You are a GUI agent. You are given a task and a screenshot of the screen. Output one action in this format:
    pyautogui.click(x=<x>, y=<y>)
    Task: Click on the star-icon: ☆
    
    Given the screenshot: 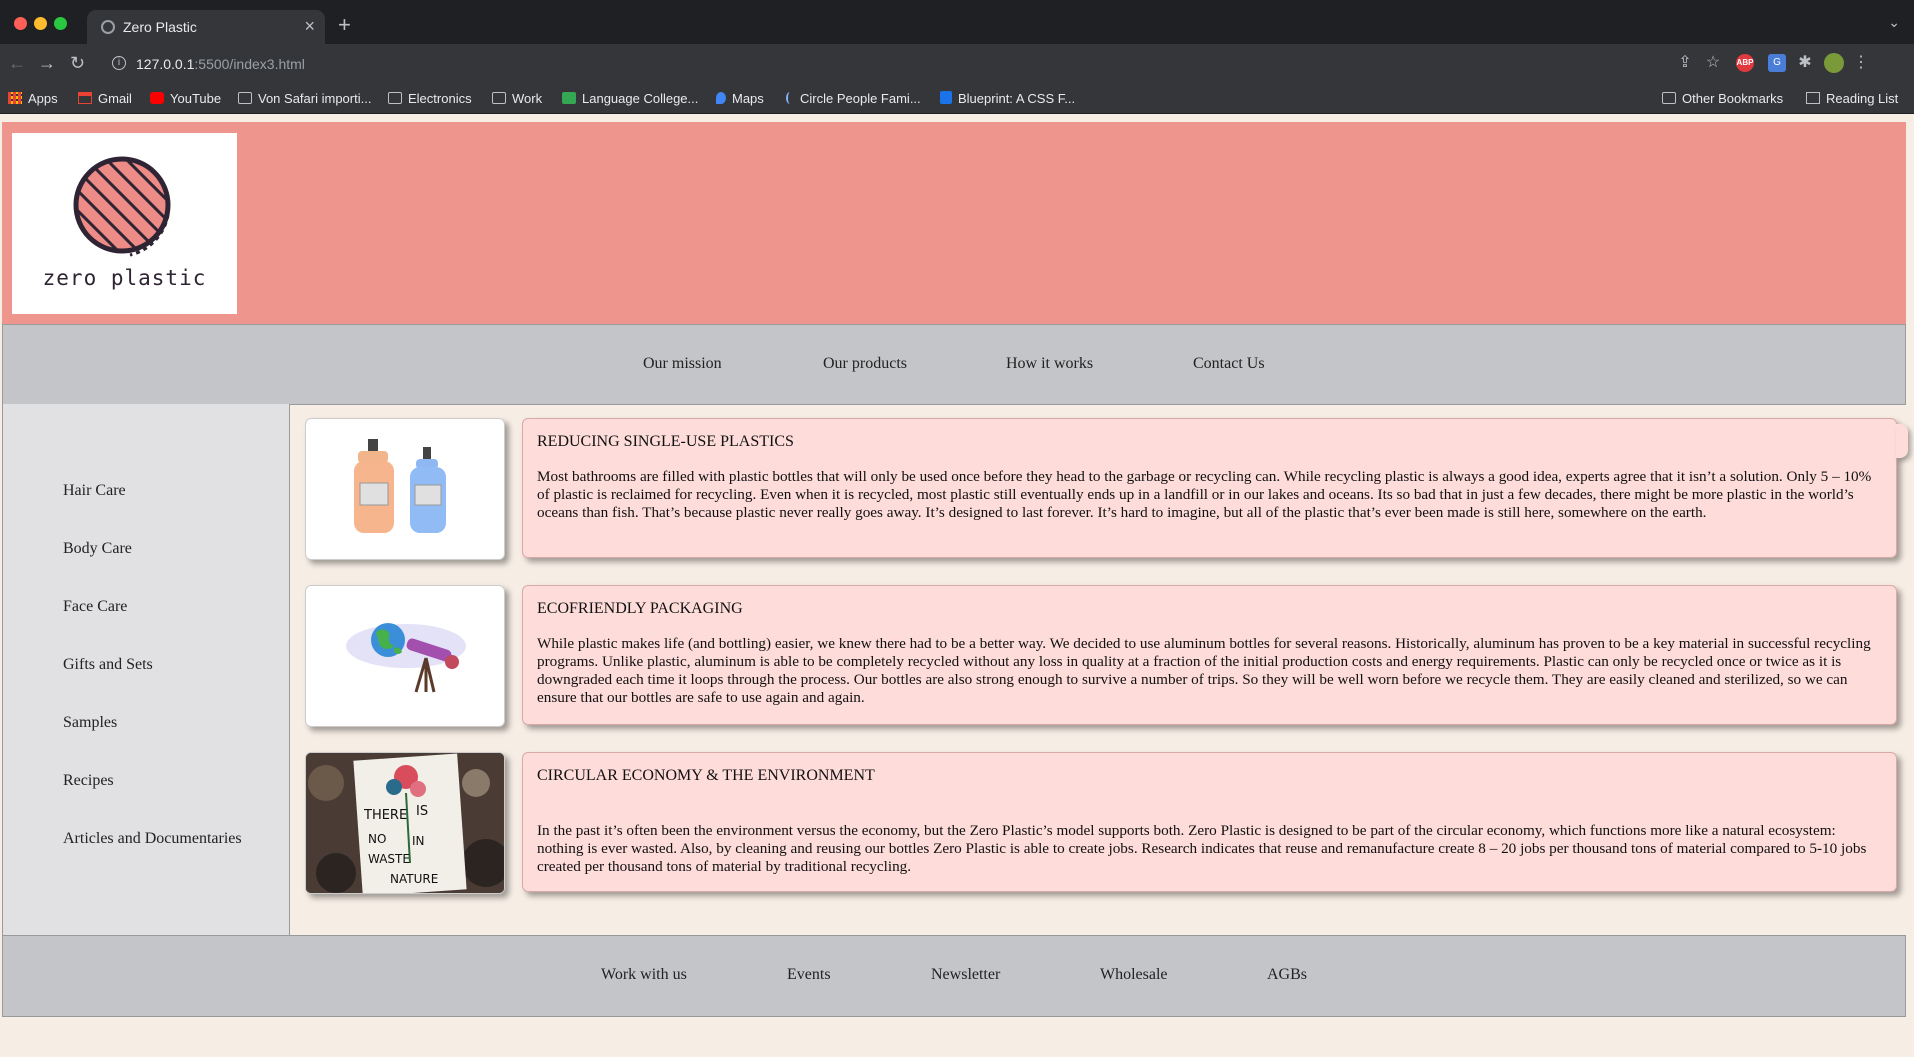 What is the action you would take?
    pyautogui.click(x=1713, y=63)
    